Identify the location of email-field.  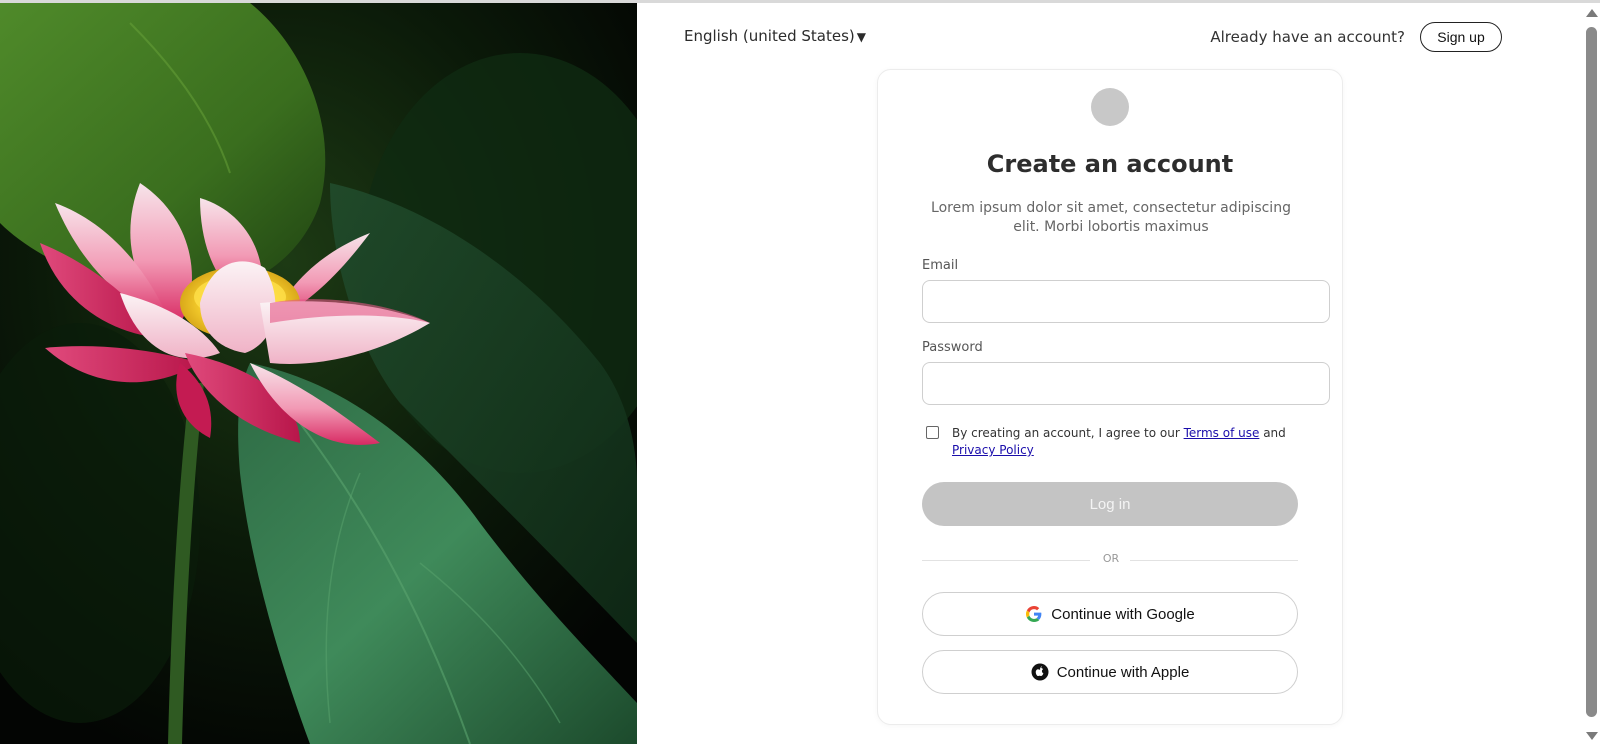
(1126, 301).